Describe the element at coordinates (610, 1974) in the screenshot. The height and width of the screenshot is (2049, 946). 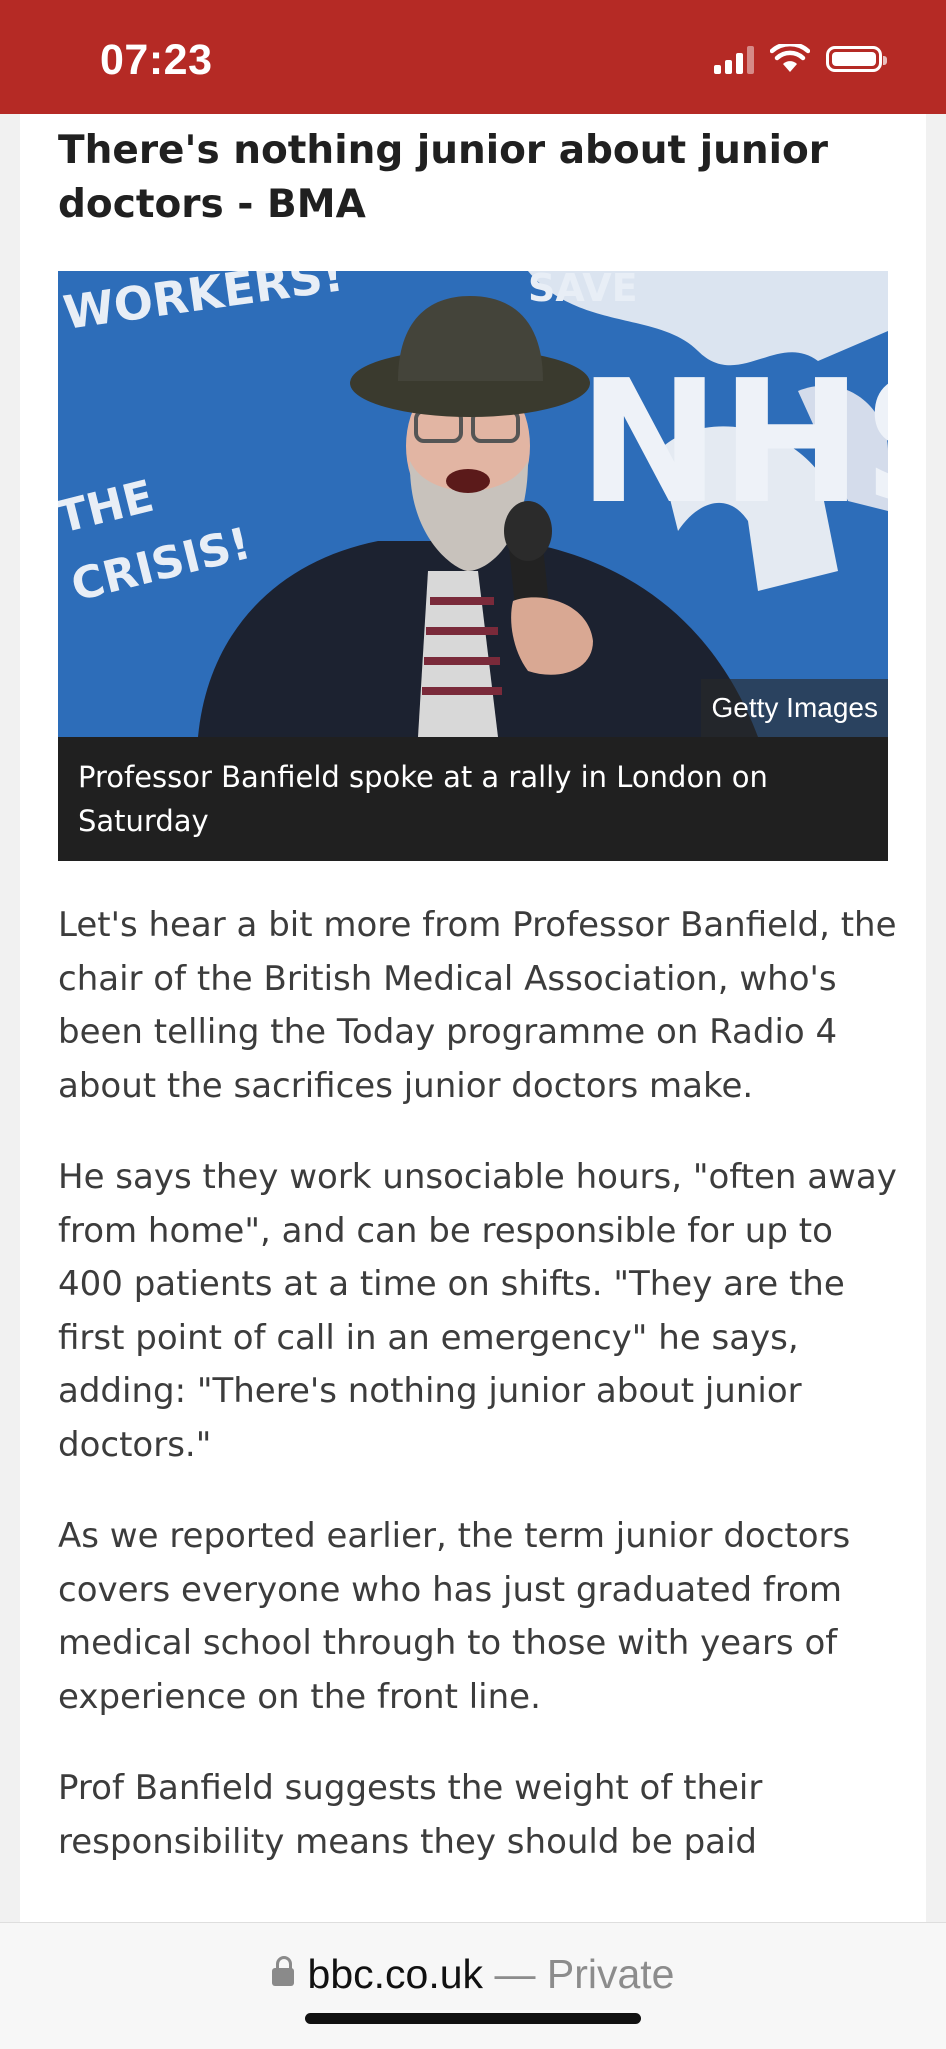
I see `private-mode-label: Private` at that location.